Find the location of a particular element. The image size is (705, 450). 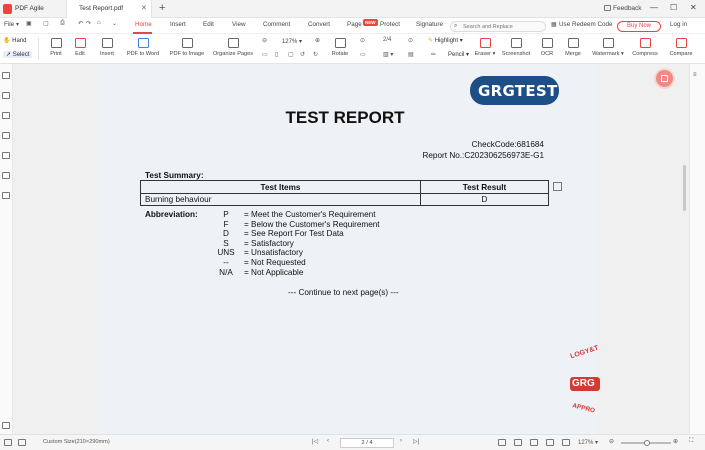

organize-pages-button: Organize Pages is located at coordinates (233, 49).